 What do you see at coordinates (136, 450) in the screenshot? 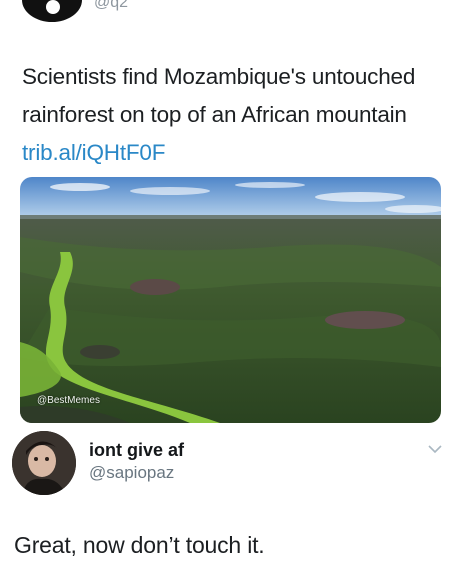
I see `reply-display-name: iont give af` at bounding box center [136, 450].